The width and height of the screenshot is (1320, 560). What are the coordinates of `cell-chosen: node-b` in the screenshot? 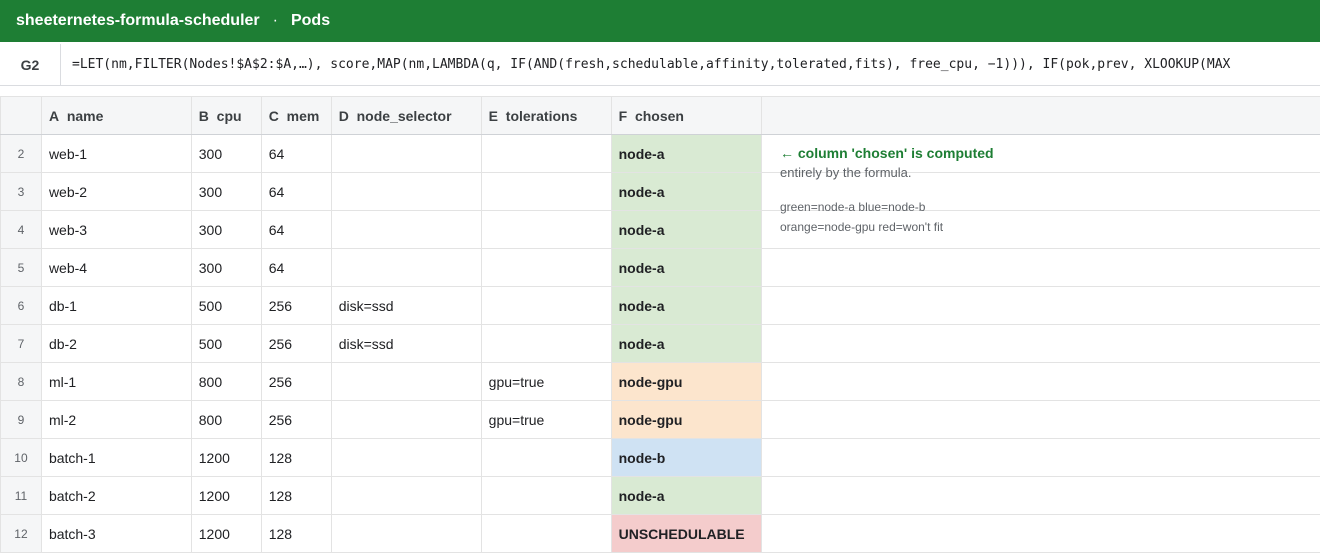 It's located at (686, 457).